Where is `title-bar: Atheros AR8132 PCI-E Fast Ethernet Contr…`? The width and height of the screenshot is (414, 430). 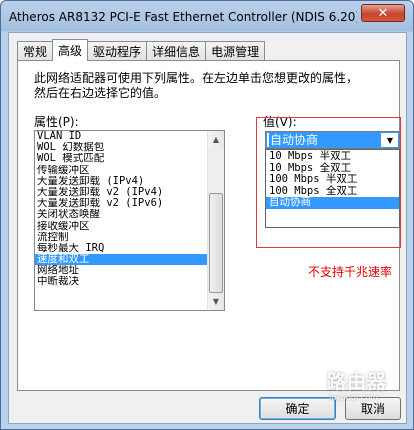
title-bar: Atheros AR8132 PCI-E Fast Ethernet Contr… is located at coordinates (183, 16).